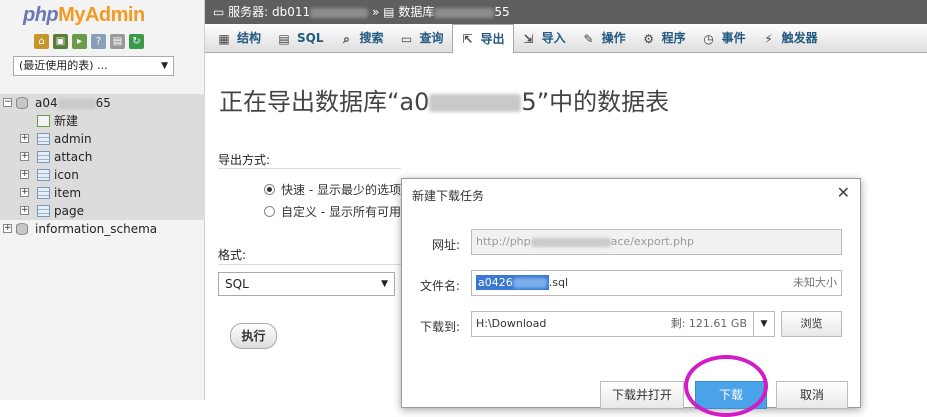 This screenshot has width=927, height=417. What do you see at coordinates (656, 283) in the screenshot?
I see `filename-field: a0426 .sql 未知大小` at bounding box center [656, 283].